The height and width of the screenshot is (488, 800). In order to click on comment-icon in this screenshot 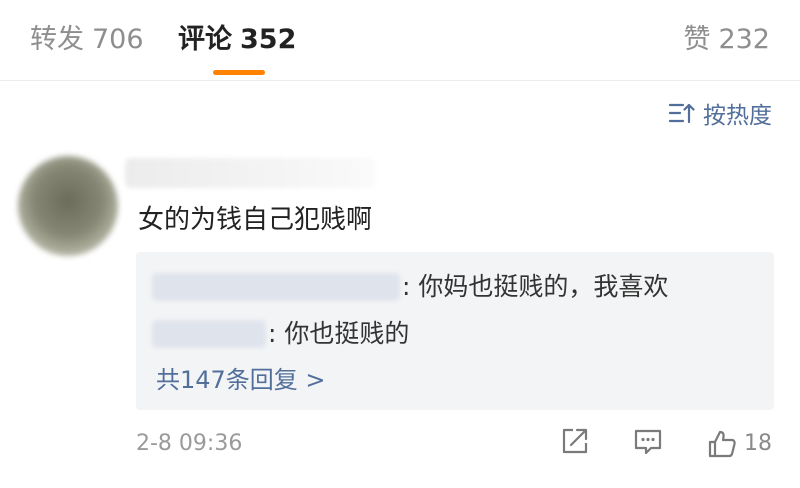, I will do `click(648, 442)`.